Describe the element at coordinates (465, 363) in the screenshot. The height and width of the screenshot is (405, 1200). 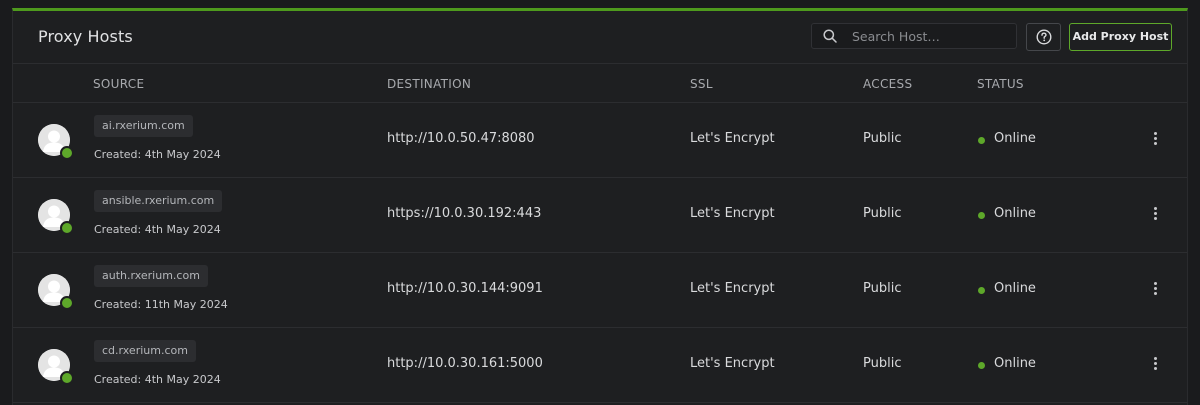
I see `destination-cell: http://10.0.30.161:5000` at that location.